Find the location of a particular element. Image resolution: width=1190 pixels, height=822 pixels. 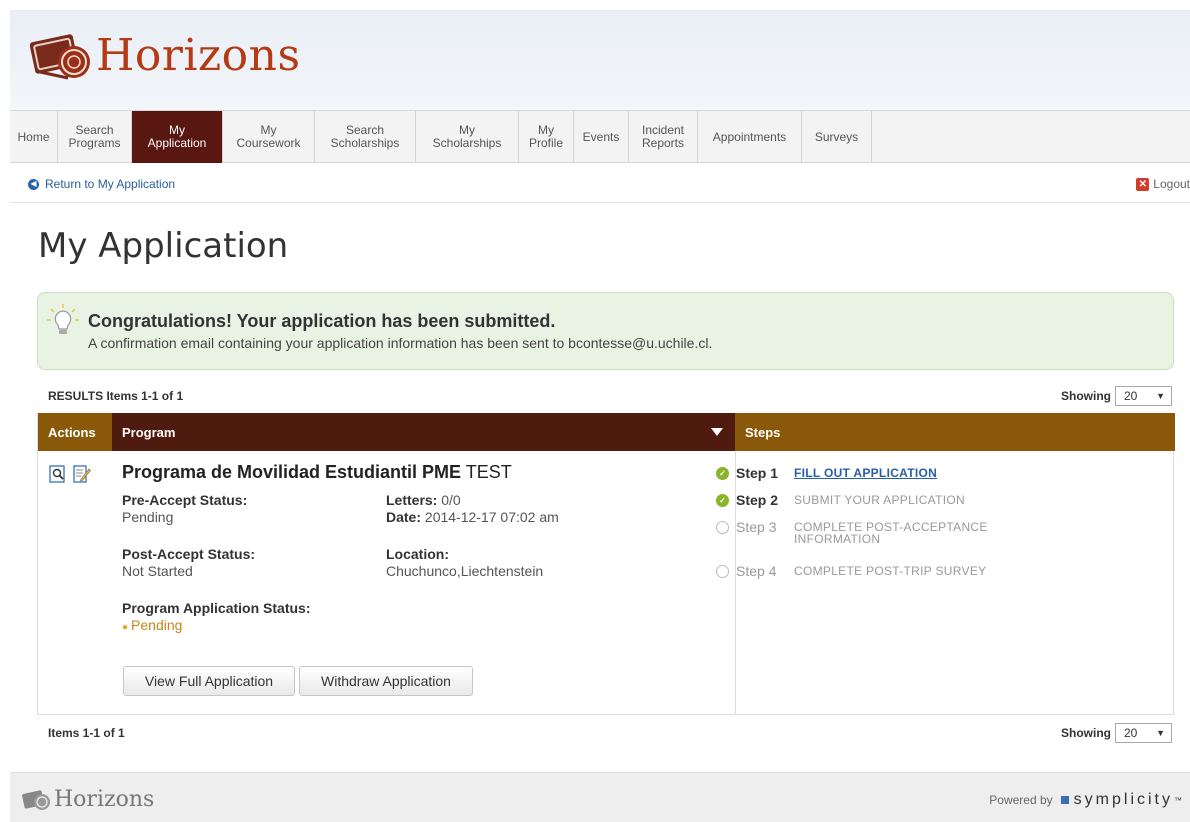

post-accept-status: Post-Accept Status: Not Started is located at coordinates (188, 563).